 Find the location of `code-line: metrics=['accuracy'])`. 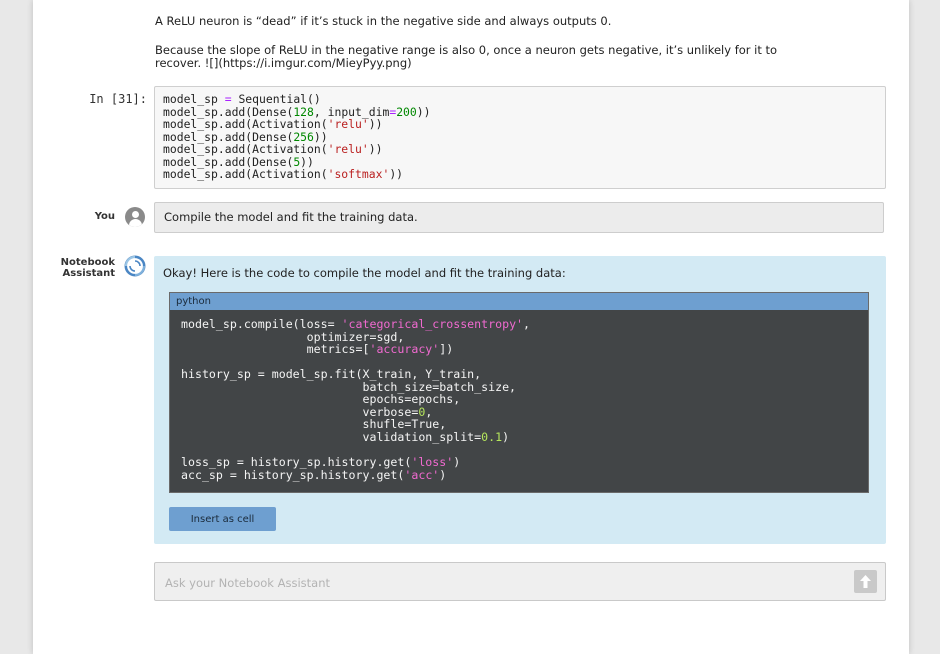

code-line: metrics=['accuracy']) is located at coordinates (317, 349).